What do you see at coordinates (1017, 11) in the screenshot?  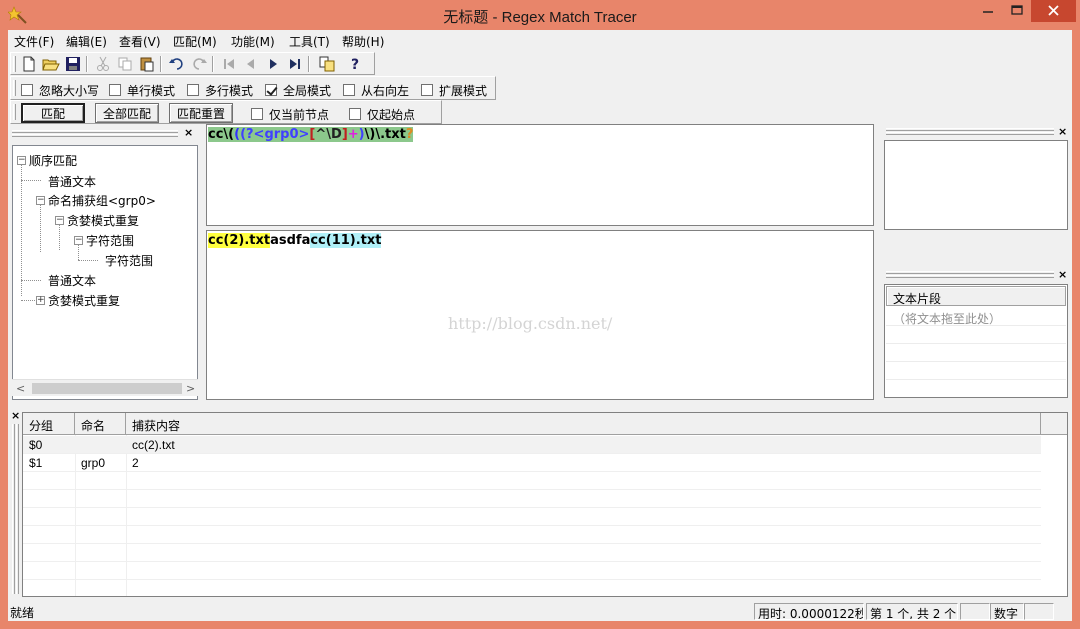 I see `maximize-button` at bounding box center [1017, 11].